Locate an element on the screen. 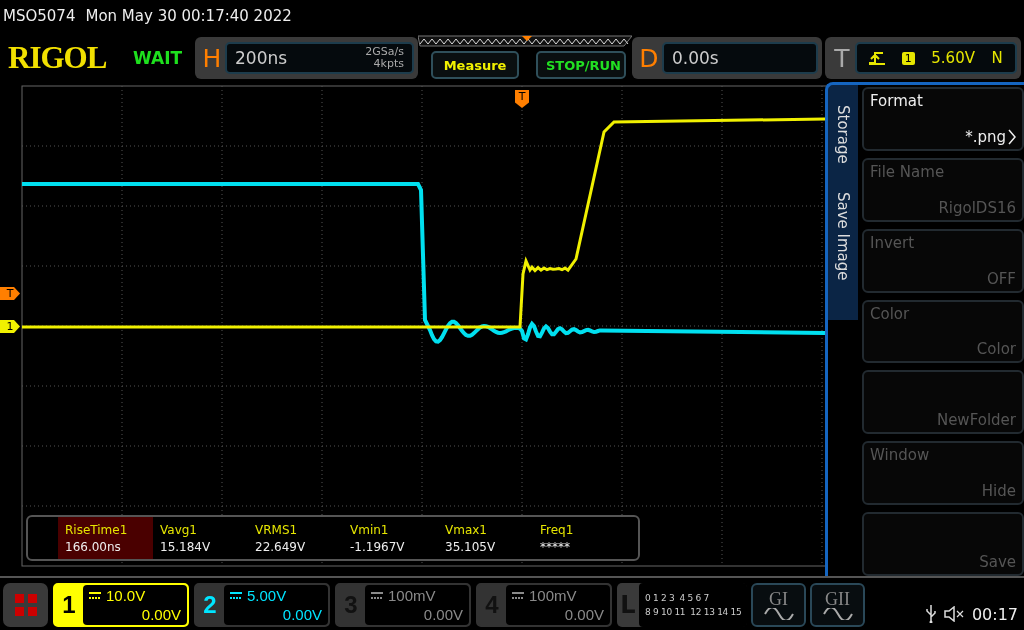 The image size is (1024, 630). measurement-item: RiseTime1 166.00ns is located at coordinates (105, 538).